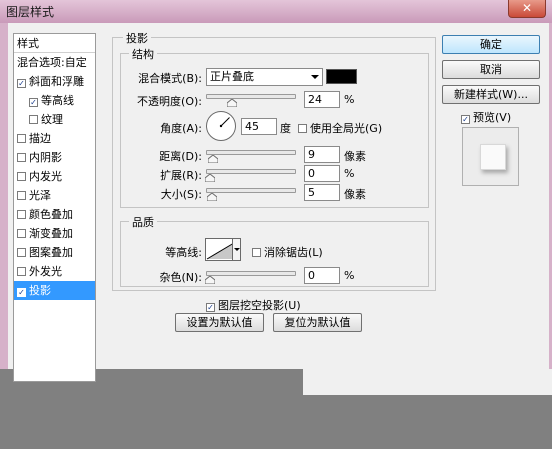 This screenshot has width=552, height=449. What do you see at coordinates (143, 222) in the screenshot?
I see `quality-title: 品质` at bounding box center [143, 222].